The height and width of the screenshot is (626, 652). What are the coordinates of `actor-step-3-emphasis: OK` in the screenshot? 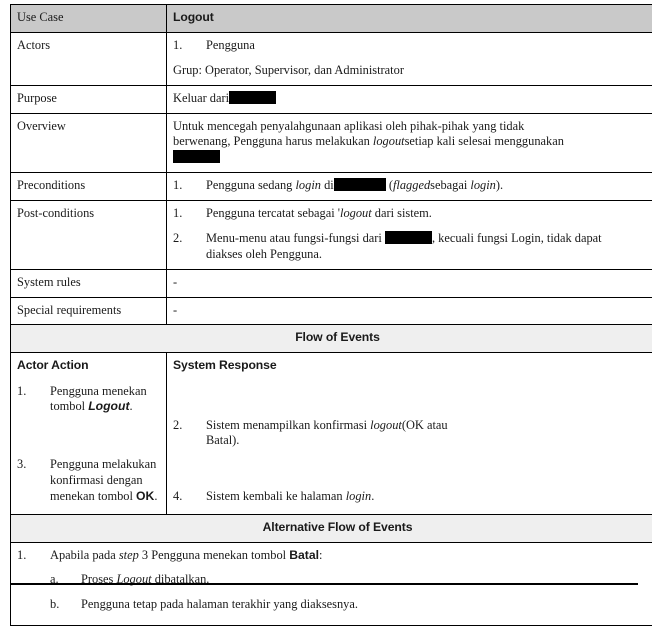 It's located at (145, 496).